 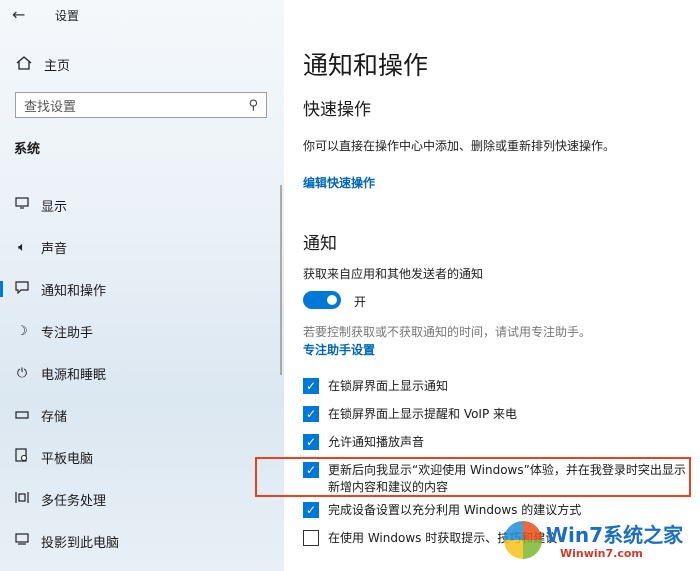 What do you see at coordinates (393, 274) in the screenshot?
I see `notifications-toggle-label: 获取来自应用和其他发送者的通知` at bounding box center [393, 274].